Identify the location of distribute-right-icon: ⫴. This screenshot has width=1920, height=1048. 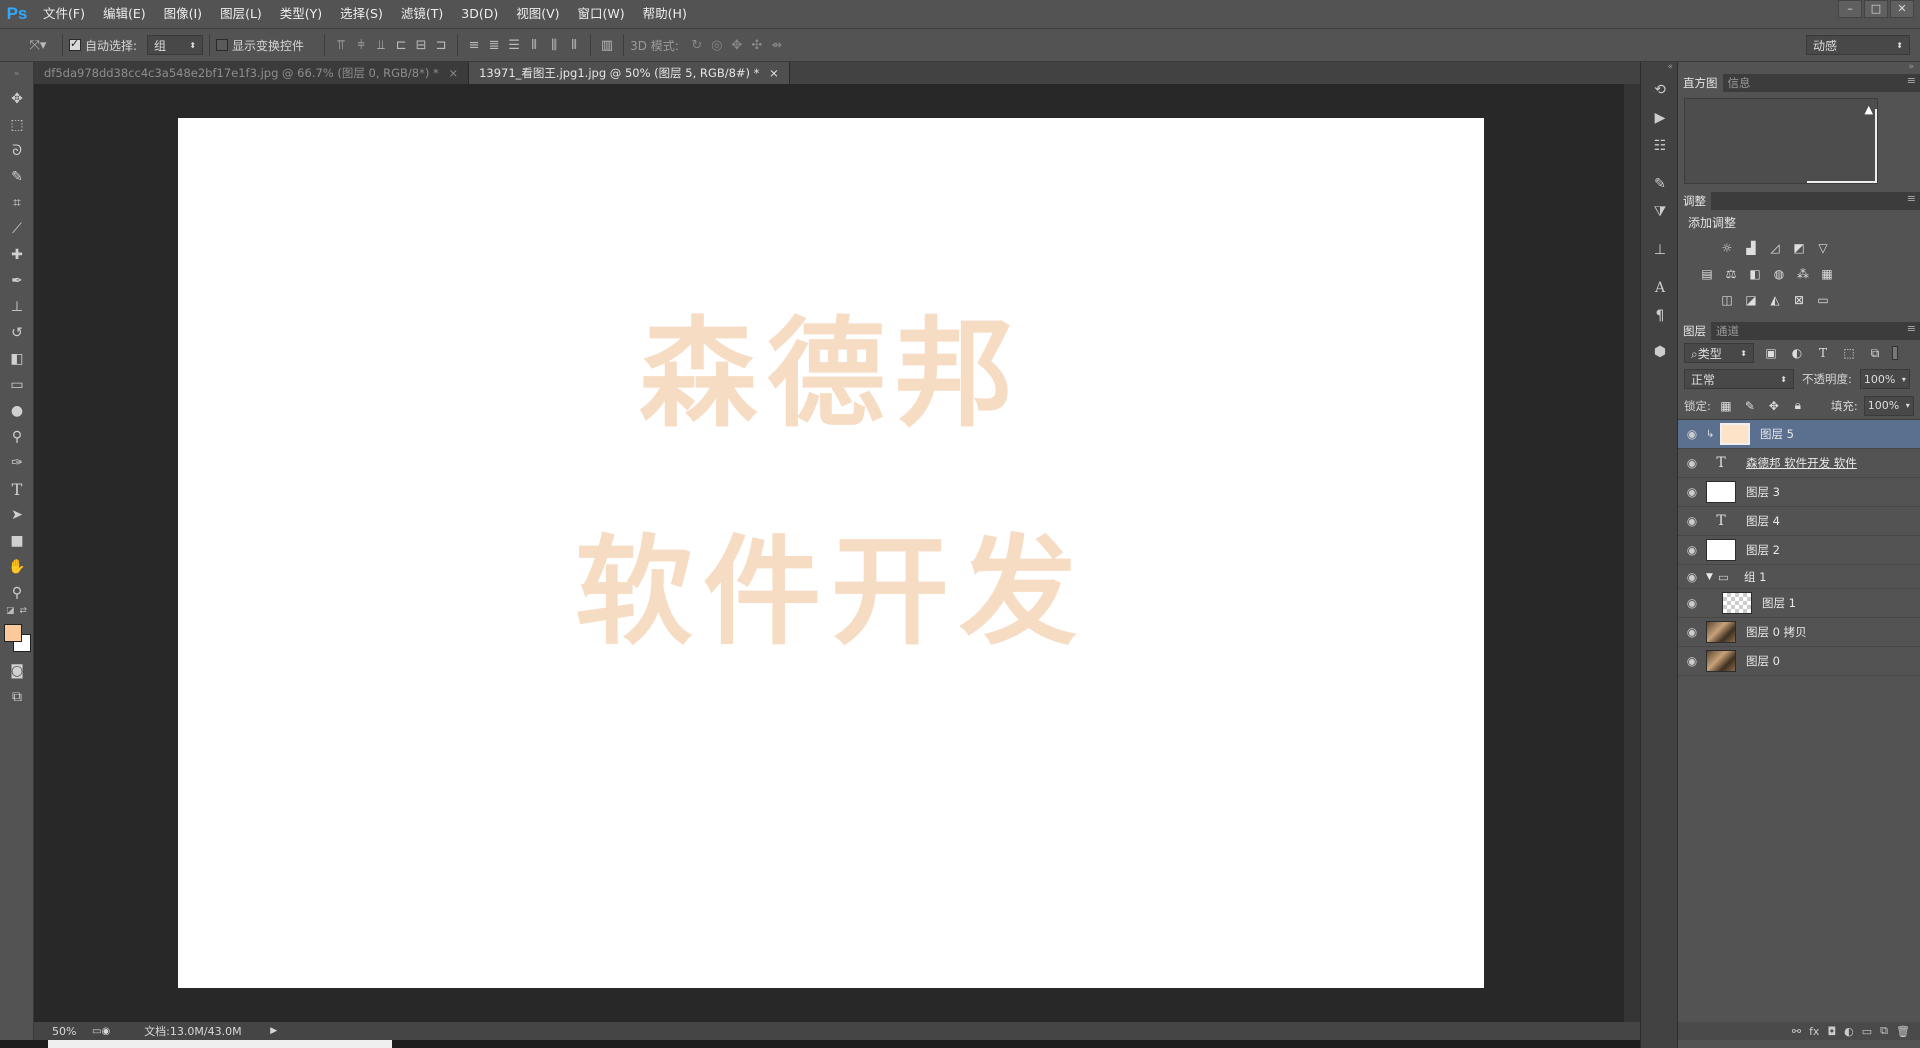
(574, 45).